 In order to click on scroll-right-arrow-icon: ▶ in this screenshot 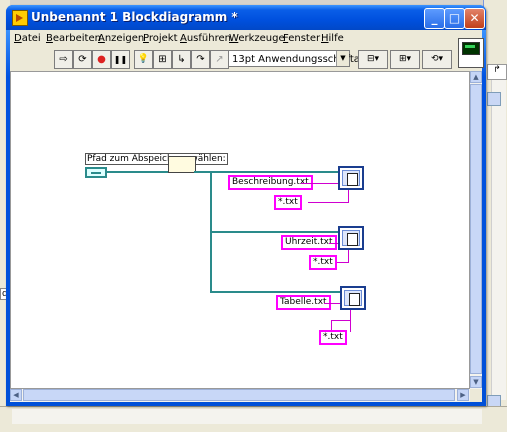, I will do `click(463, 395)`.